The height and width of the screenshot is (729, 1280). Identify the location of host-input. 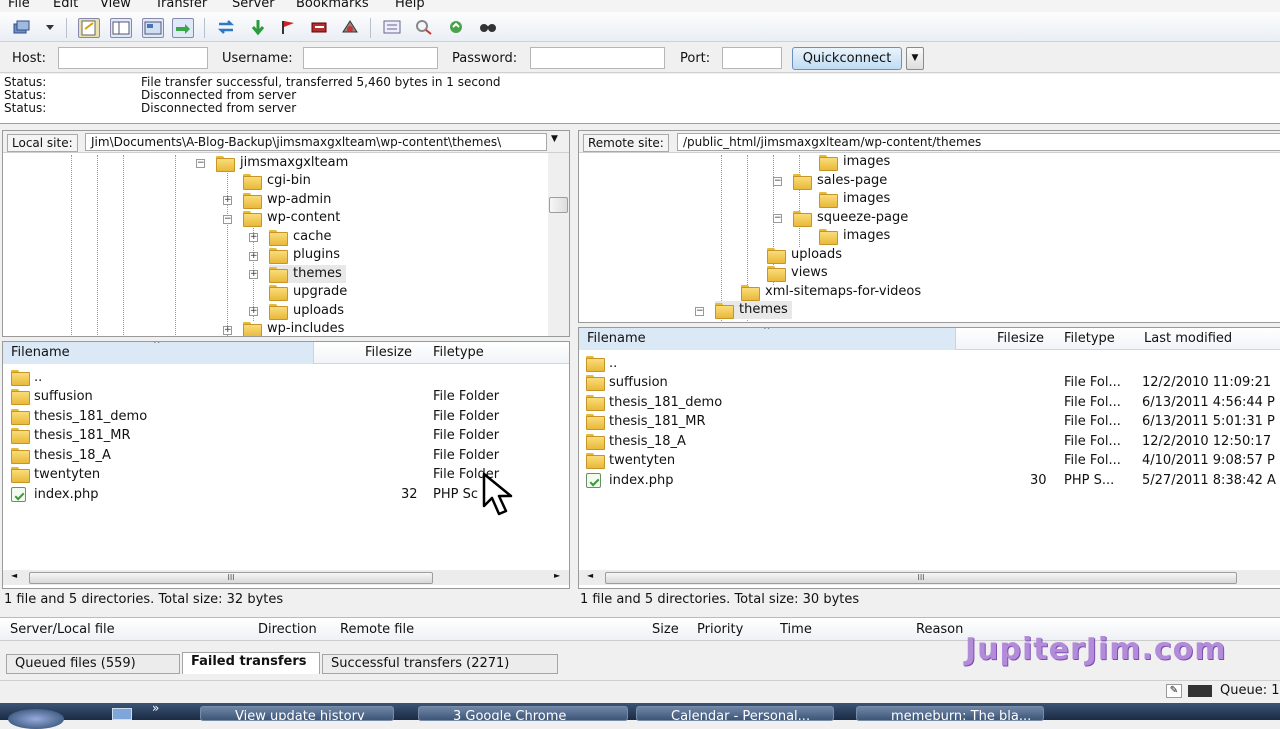
(133, 58).